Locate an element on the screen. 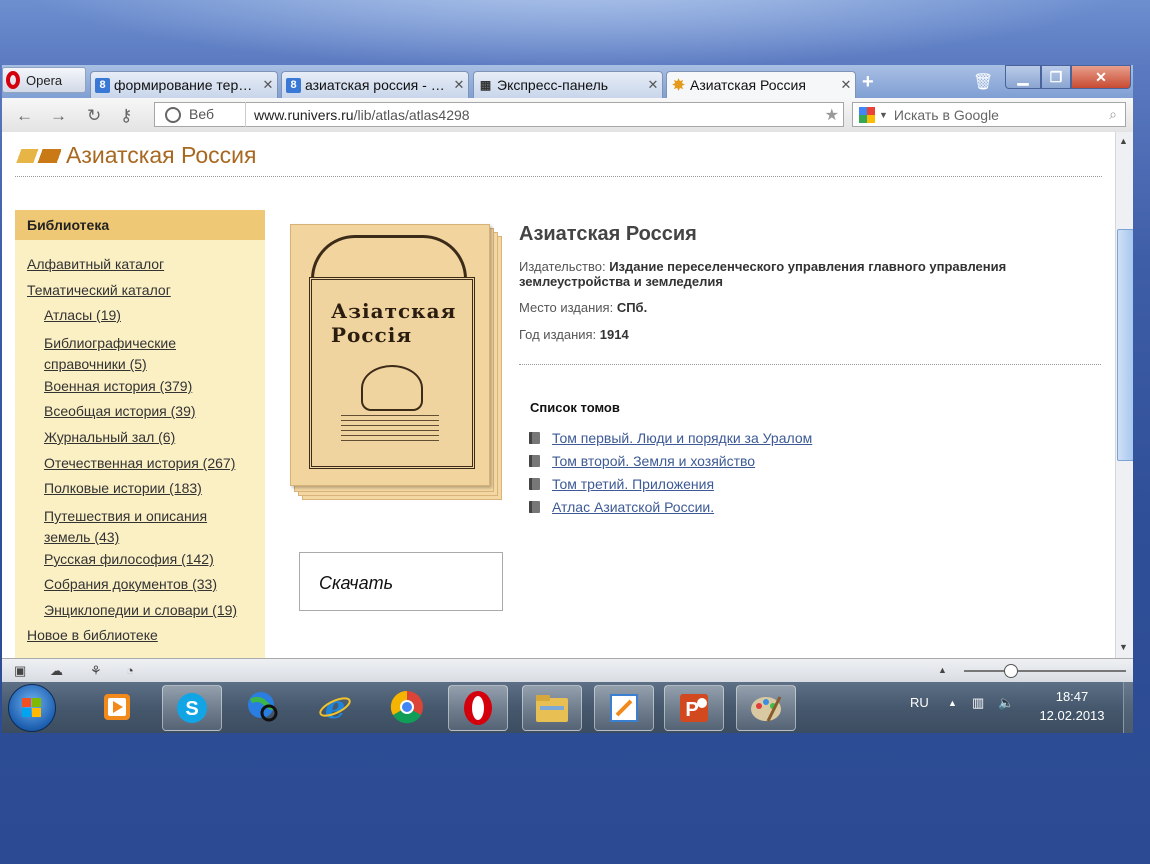 The height and width of the screenshot is (864, 1150). show-desktop-button is located at coordinates (1128, 707).